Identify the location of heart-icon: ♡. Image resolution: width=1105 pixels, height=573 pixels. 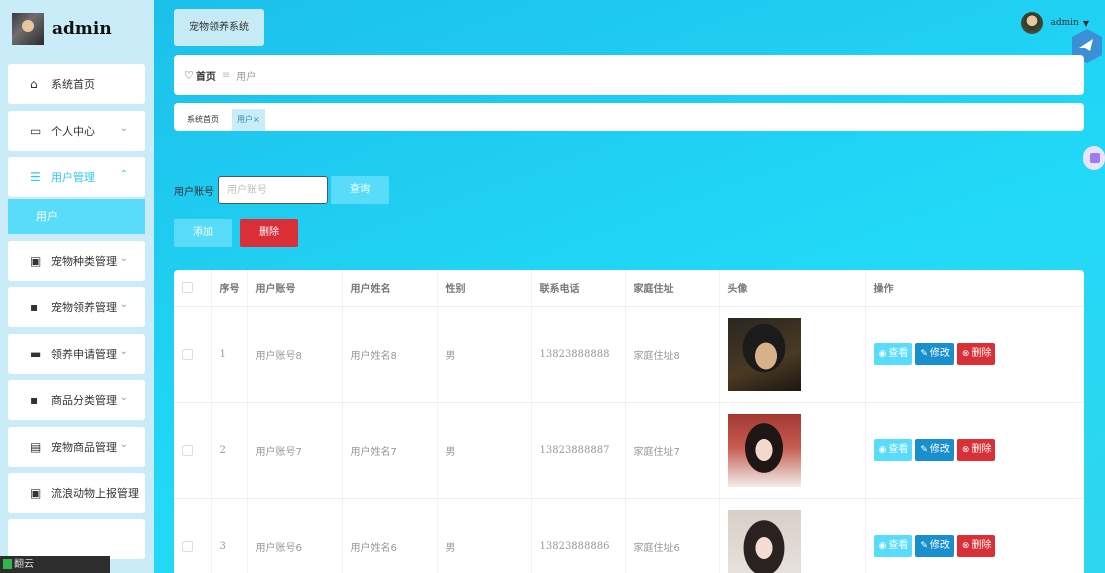
(189, 75).